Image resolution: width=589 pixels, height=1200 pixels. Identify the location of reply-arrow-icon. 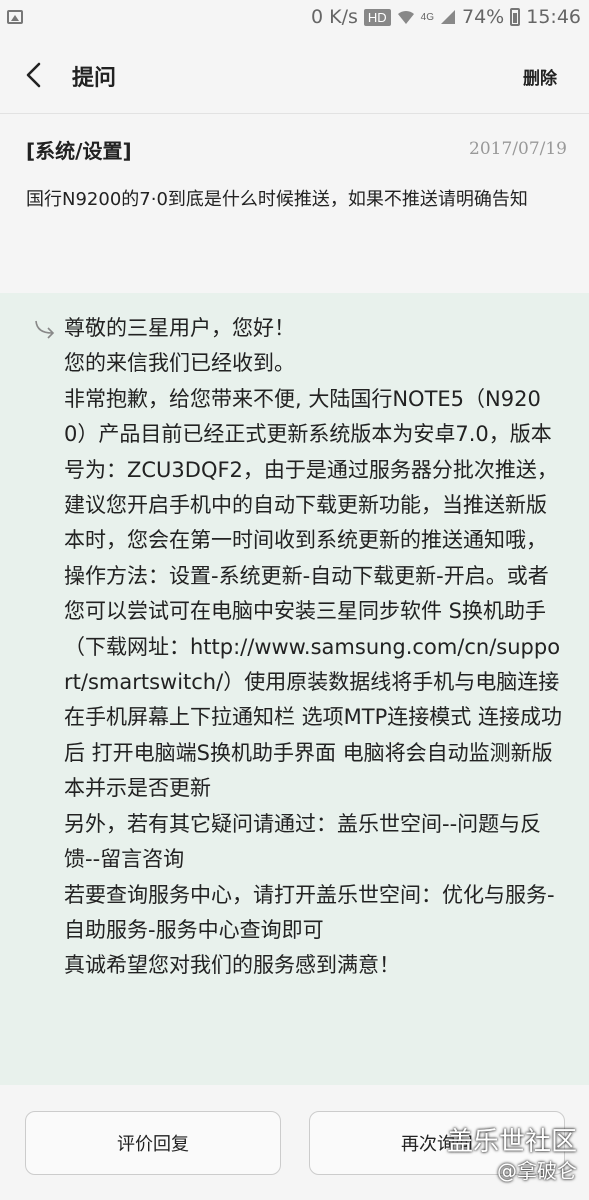
(45, 329).